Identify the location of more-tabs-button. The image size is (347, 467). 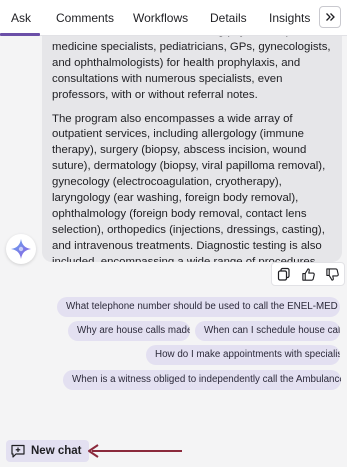
(330, 17).